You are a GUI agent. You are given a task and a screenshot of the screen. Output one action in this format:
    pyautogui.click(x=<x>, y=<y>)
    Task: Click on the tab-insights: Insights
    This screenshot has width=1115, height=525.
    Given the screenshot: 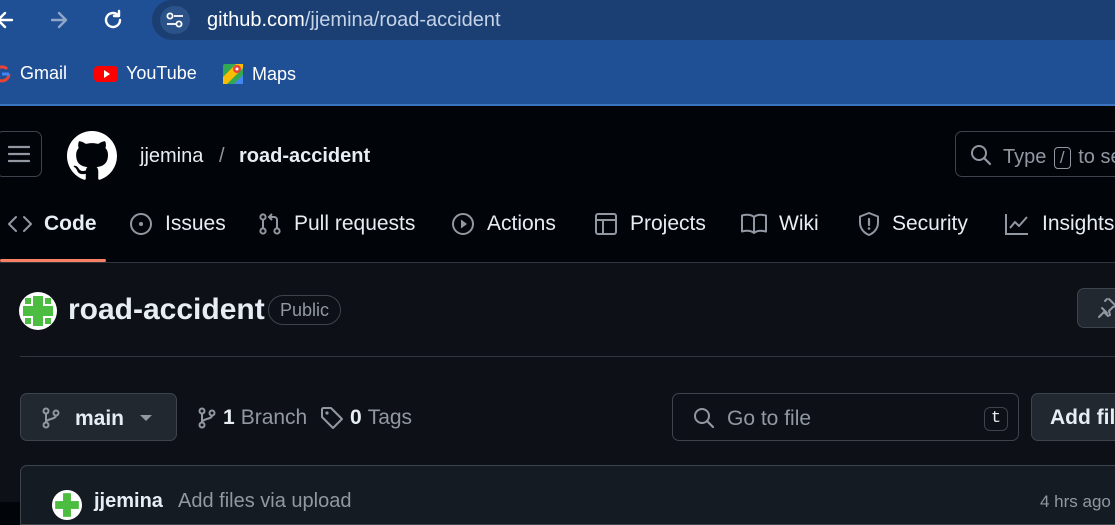 What is the action you would take?
    pyautogui.click(x=1059, y=224)
    